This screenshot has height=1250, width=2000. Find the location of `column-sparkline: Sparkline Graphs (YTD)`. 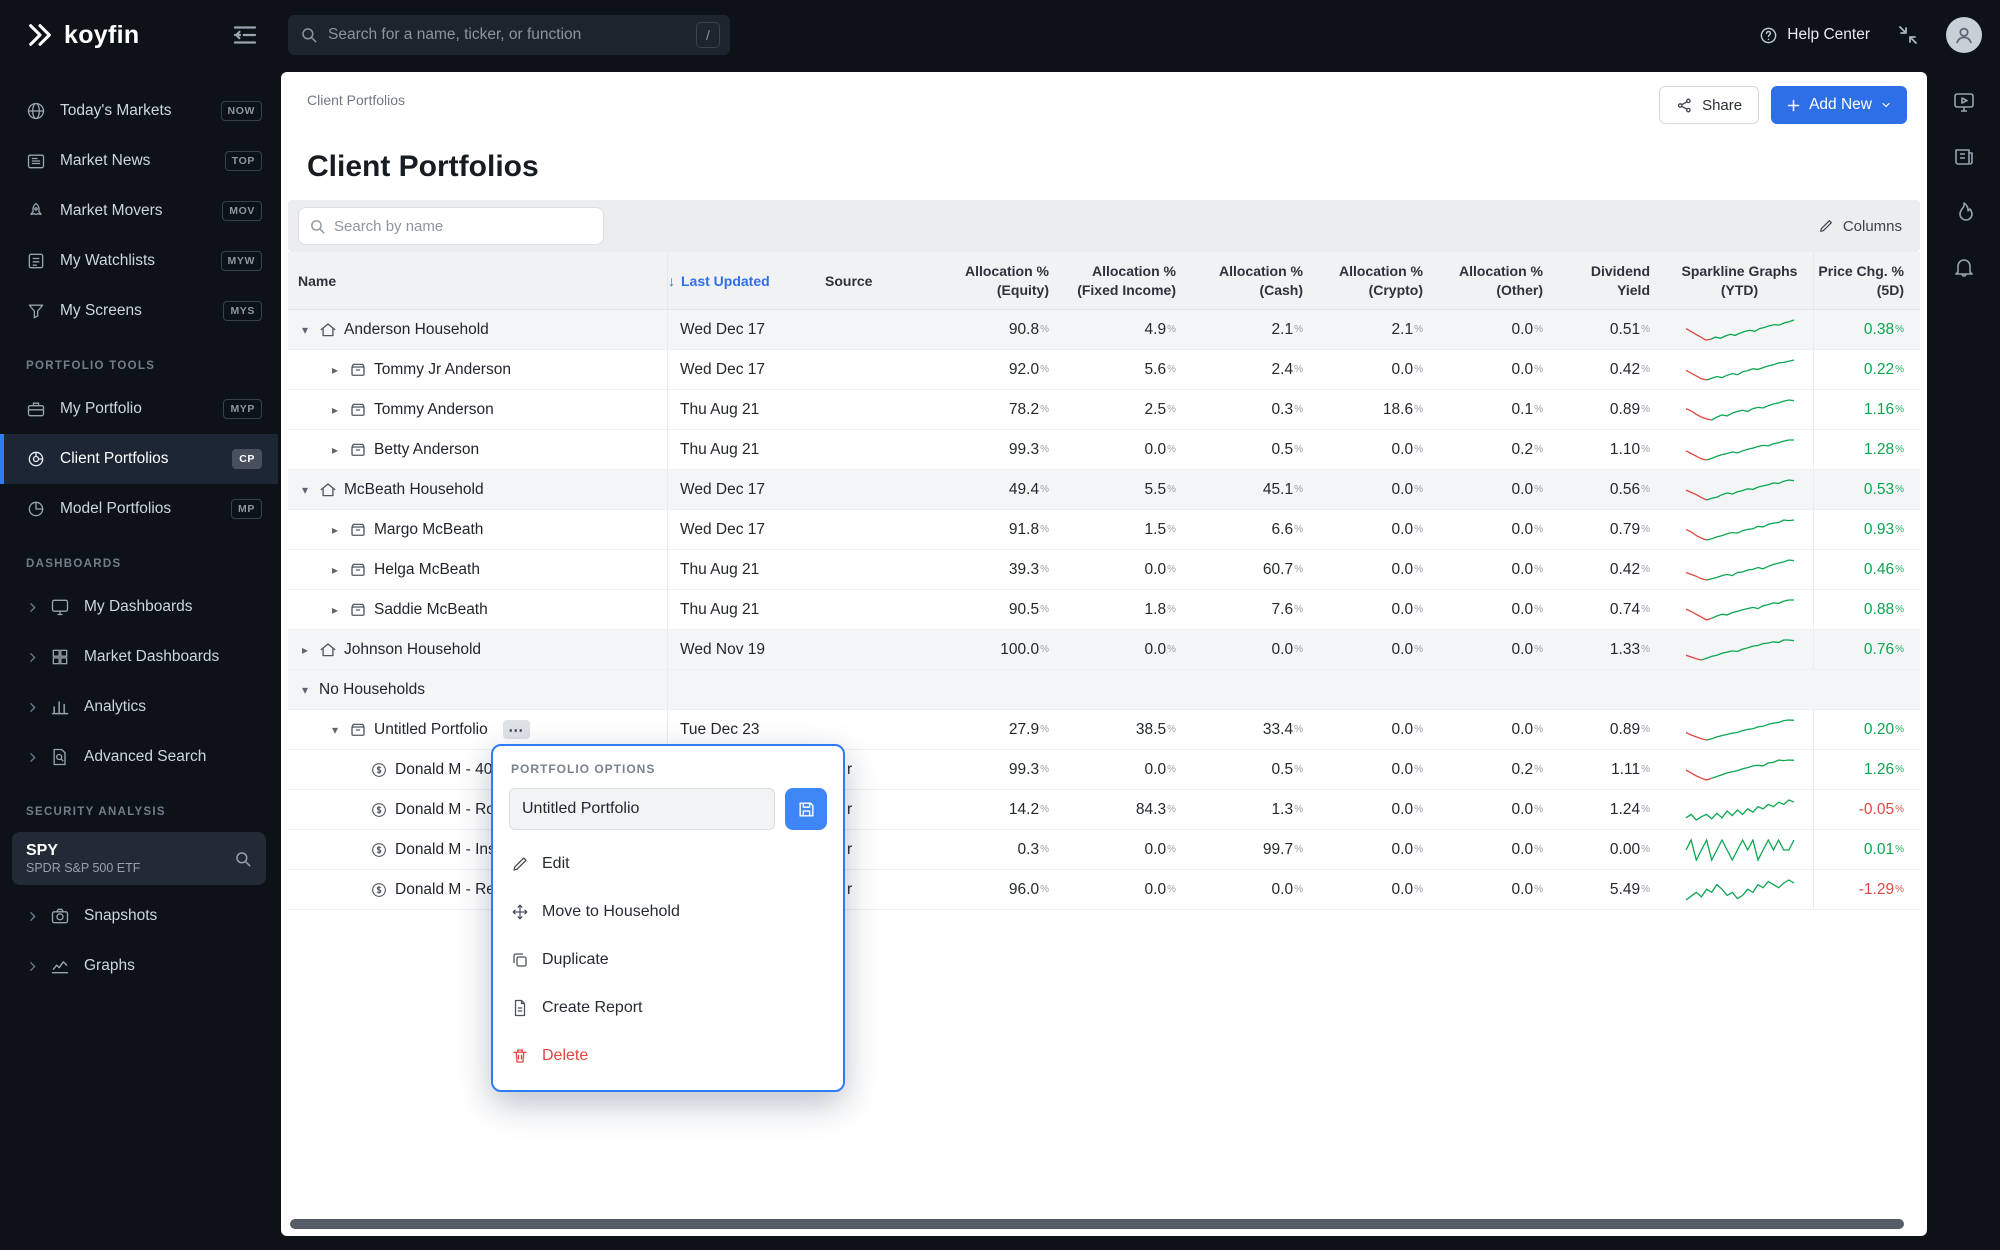

column-sparkline: Sparkline Graphs (YTD) is located at coordinates (1739, 280).